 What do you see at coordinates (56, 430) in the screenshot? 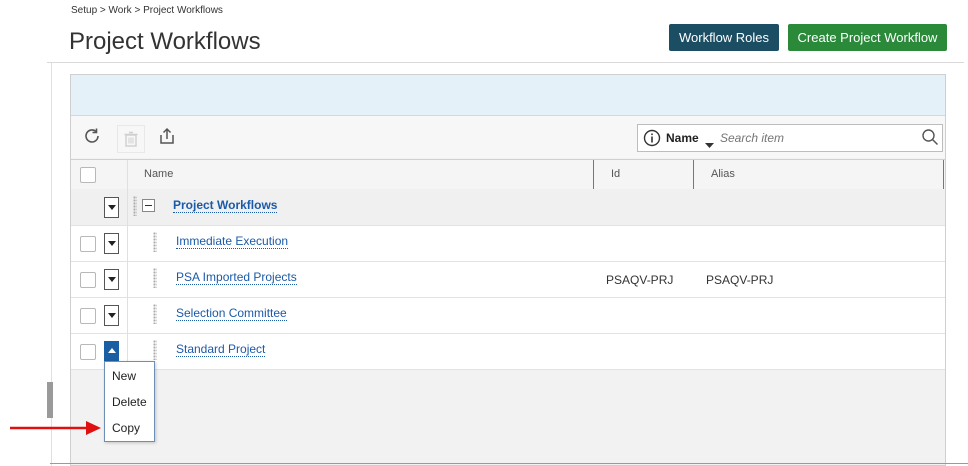
I see `arrow-annotation-icon` at bounding box center [56, 430].